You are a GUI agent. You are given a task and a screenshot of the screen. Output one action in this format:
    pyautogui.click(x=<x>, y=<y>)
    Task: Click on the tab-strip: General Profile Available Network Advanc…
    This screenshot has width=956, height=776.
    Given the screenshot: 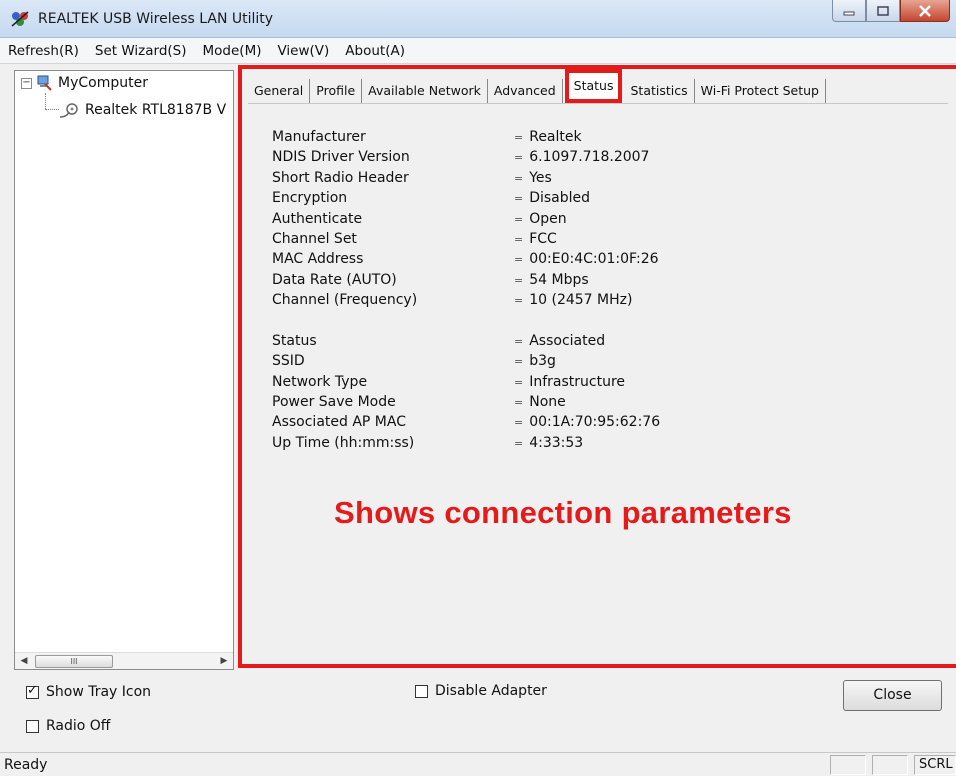 What is the action you would take?
    pyautogui.click(x=537, y=86)
    